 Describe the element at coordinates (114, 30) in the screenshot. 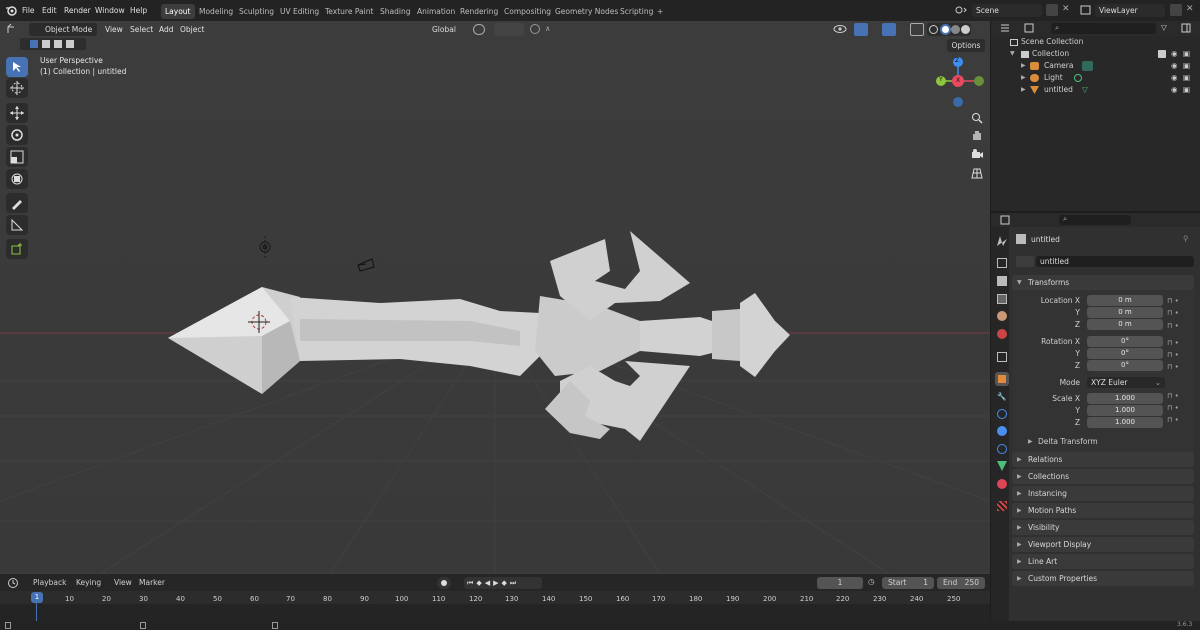

I see `viewport-menu-view: View` at that location.